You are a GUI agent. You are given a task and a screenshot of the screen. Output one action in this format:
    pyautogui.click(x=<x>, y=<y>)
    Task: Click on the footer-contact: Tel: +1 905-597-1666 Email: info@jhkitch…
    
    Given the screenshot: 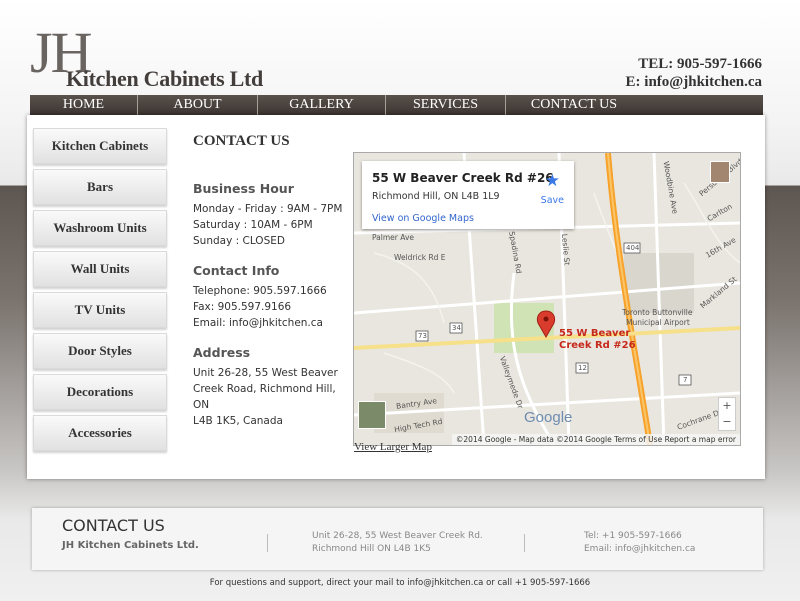 What is the action you would take?
    pyautogui.click(x=640, y=542)
    